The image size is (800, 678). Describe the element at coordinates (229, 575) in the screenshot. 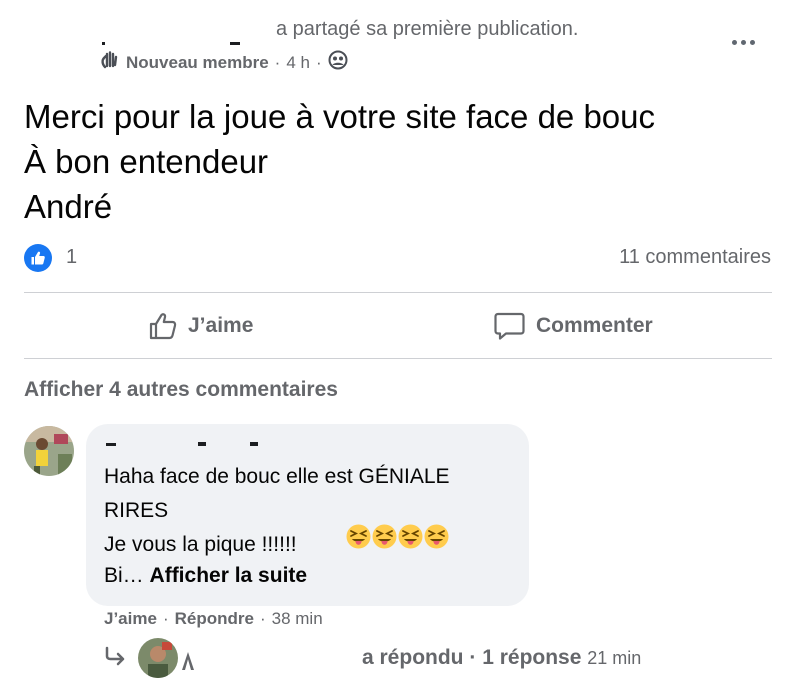

I see `see-more-link: Afficher la suite` at that location.